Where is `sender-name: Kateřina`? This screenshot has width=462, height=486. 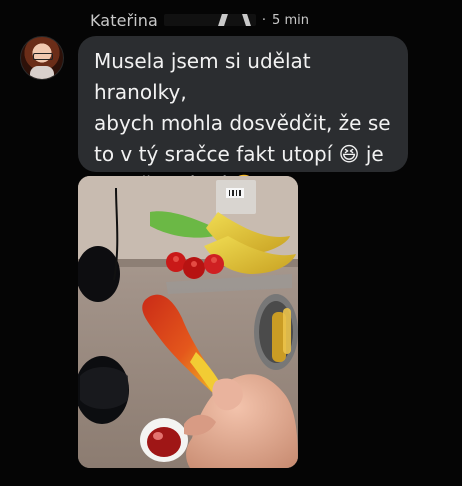 sender-name: Kateřina is located at coordinates (124, 20).